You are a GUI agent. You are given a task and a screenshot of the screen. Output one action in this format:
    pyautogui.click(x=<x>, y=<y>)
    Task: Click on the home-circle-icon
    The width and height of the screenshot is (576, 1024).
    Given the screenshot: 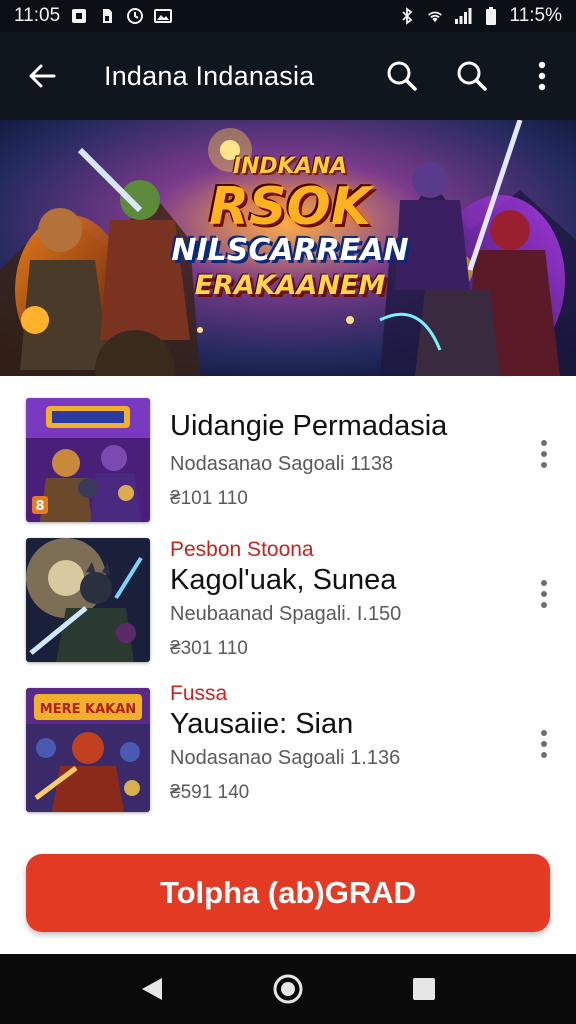 What is the action you would take?
    pyautogui.click(x=288, y=989)
    